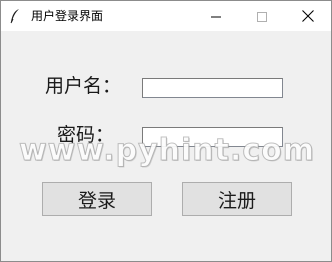  What do you see at coordinates (97, 199) in the screenshot?
I see `login-button: 登录` at bounding box center [97, 199].